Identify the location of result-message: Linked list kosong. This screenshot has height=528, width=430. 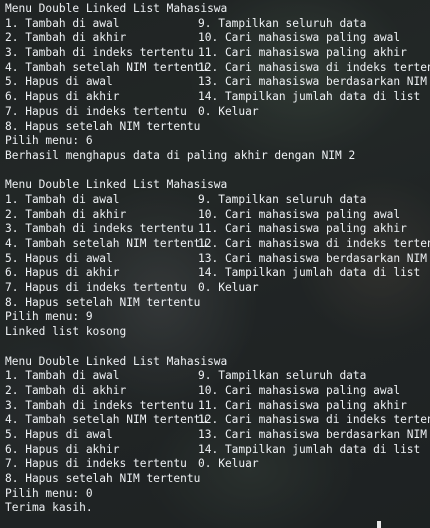
(66, 332).